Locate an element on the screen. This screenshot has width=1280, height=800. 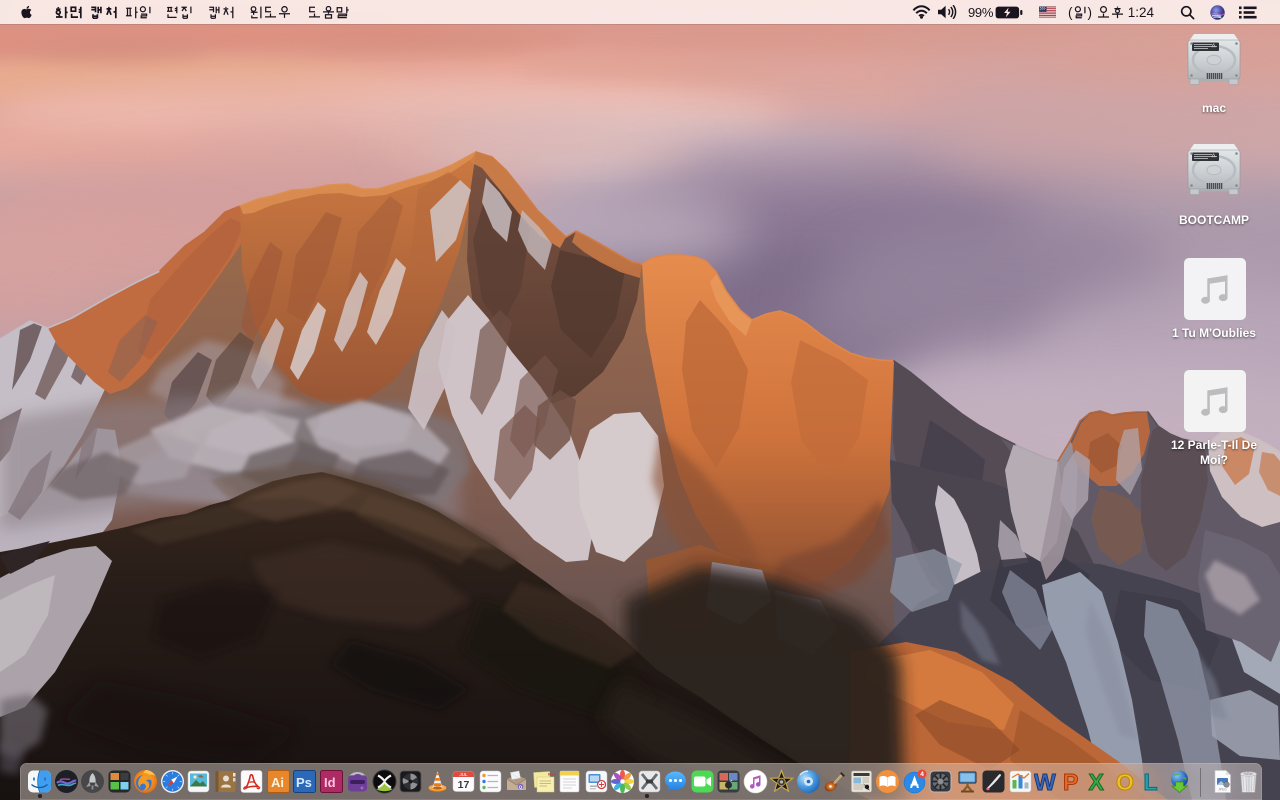
svg-text: X is located at coordinates (1097, 781).